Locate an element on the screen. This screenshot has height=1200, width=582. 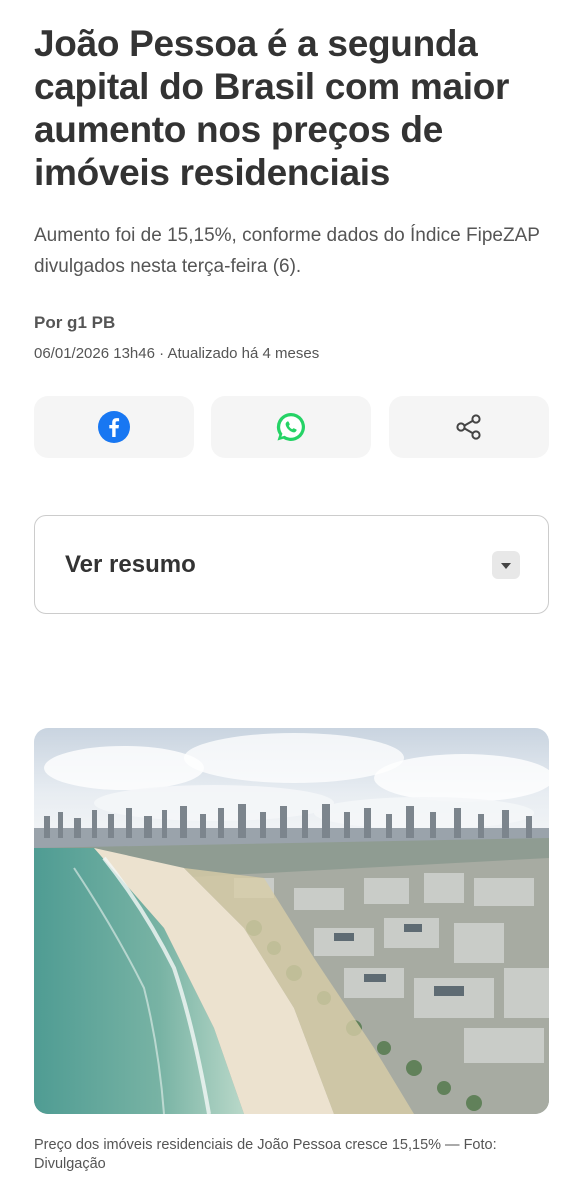
share-more-button is located at coordinates (469, 427).